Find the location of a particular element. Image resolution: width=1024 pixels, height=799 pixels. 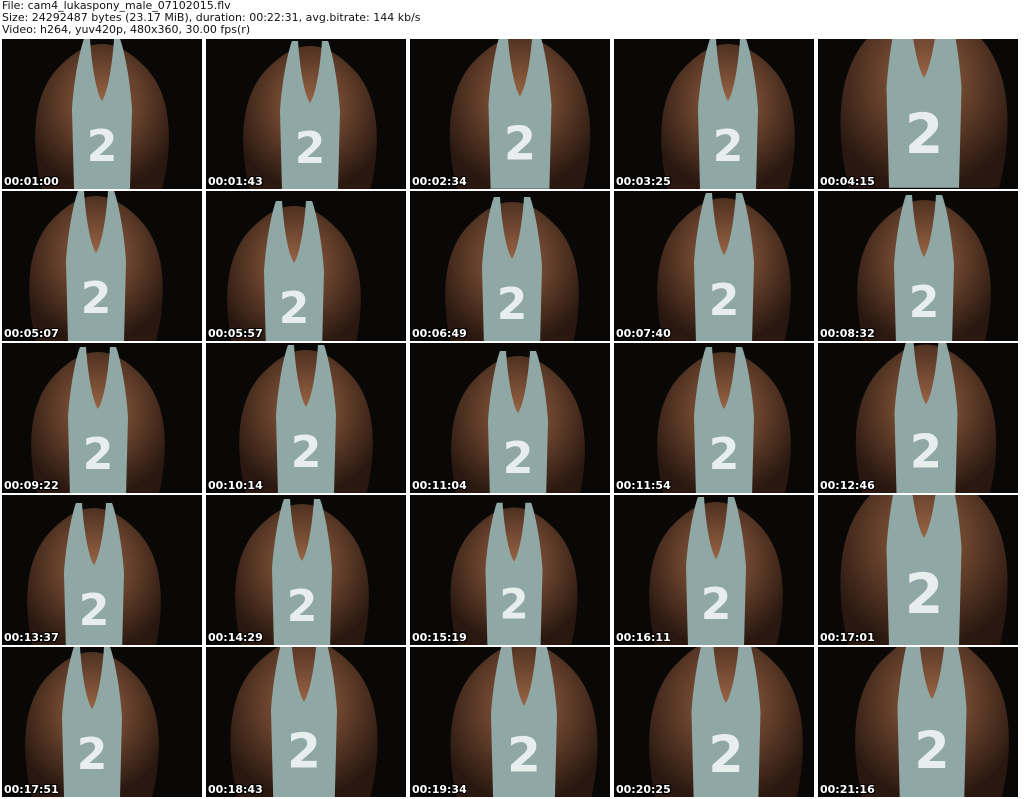

thumbnail-timestamp: 00:17:01 is located at coordinates (847, 637).